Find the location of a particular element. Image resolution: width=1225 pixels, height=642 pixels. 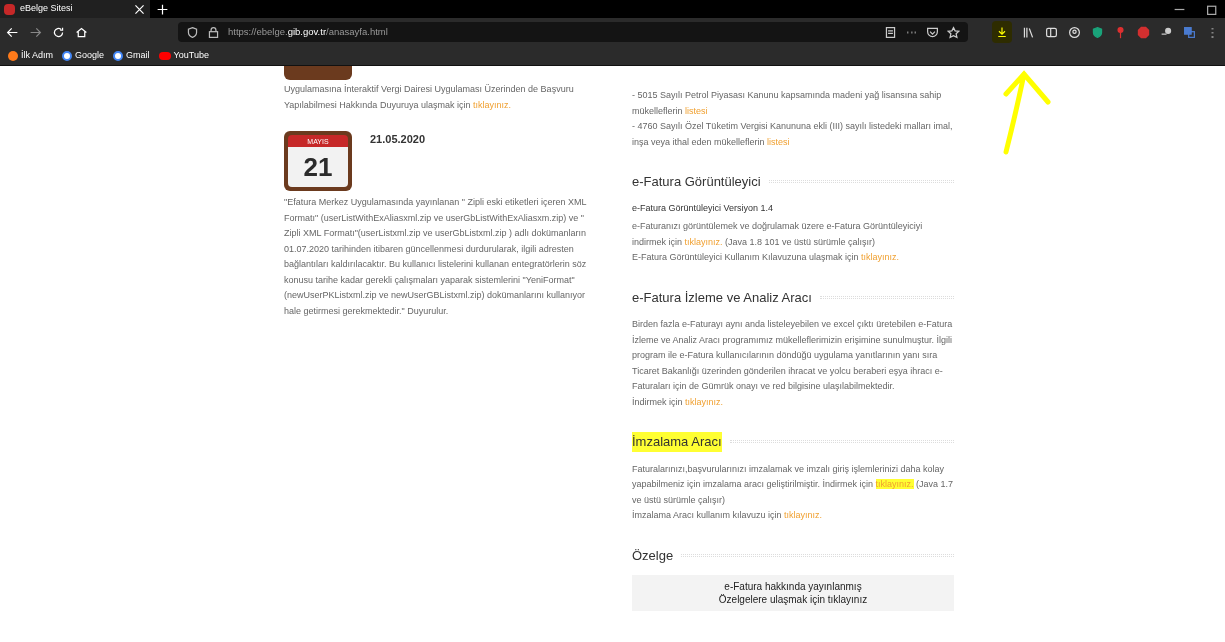

url-text: https://ebelge.gib.gov.tr/anasayfa.html is located at coordinates (308, 31).